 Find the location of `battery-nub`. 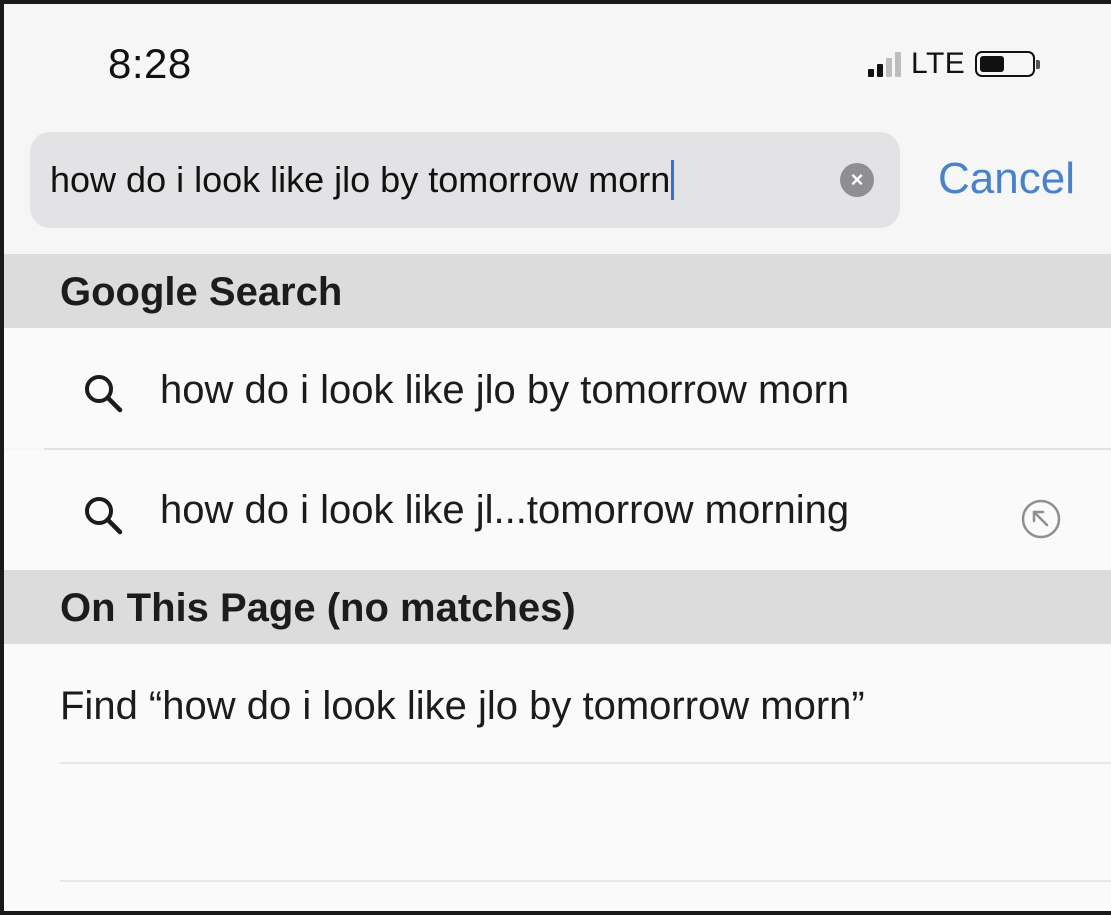

battery-nub is located at coordinates (1038, 64).